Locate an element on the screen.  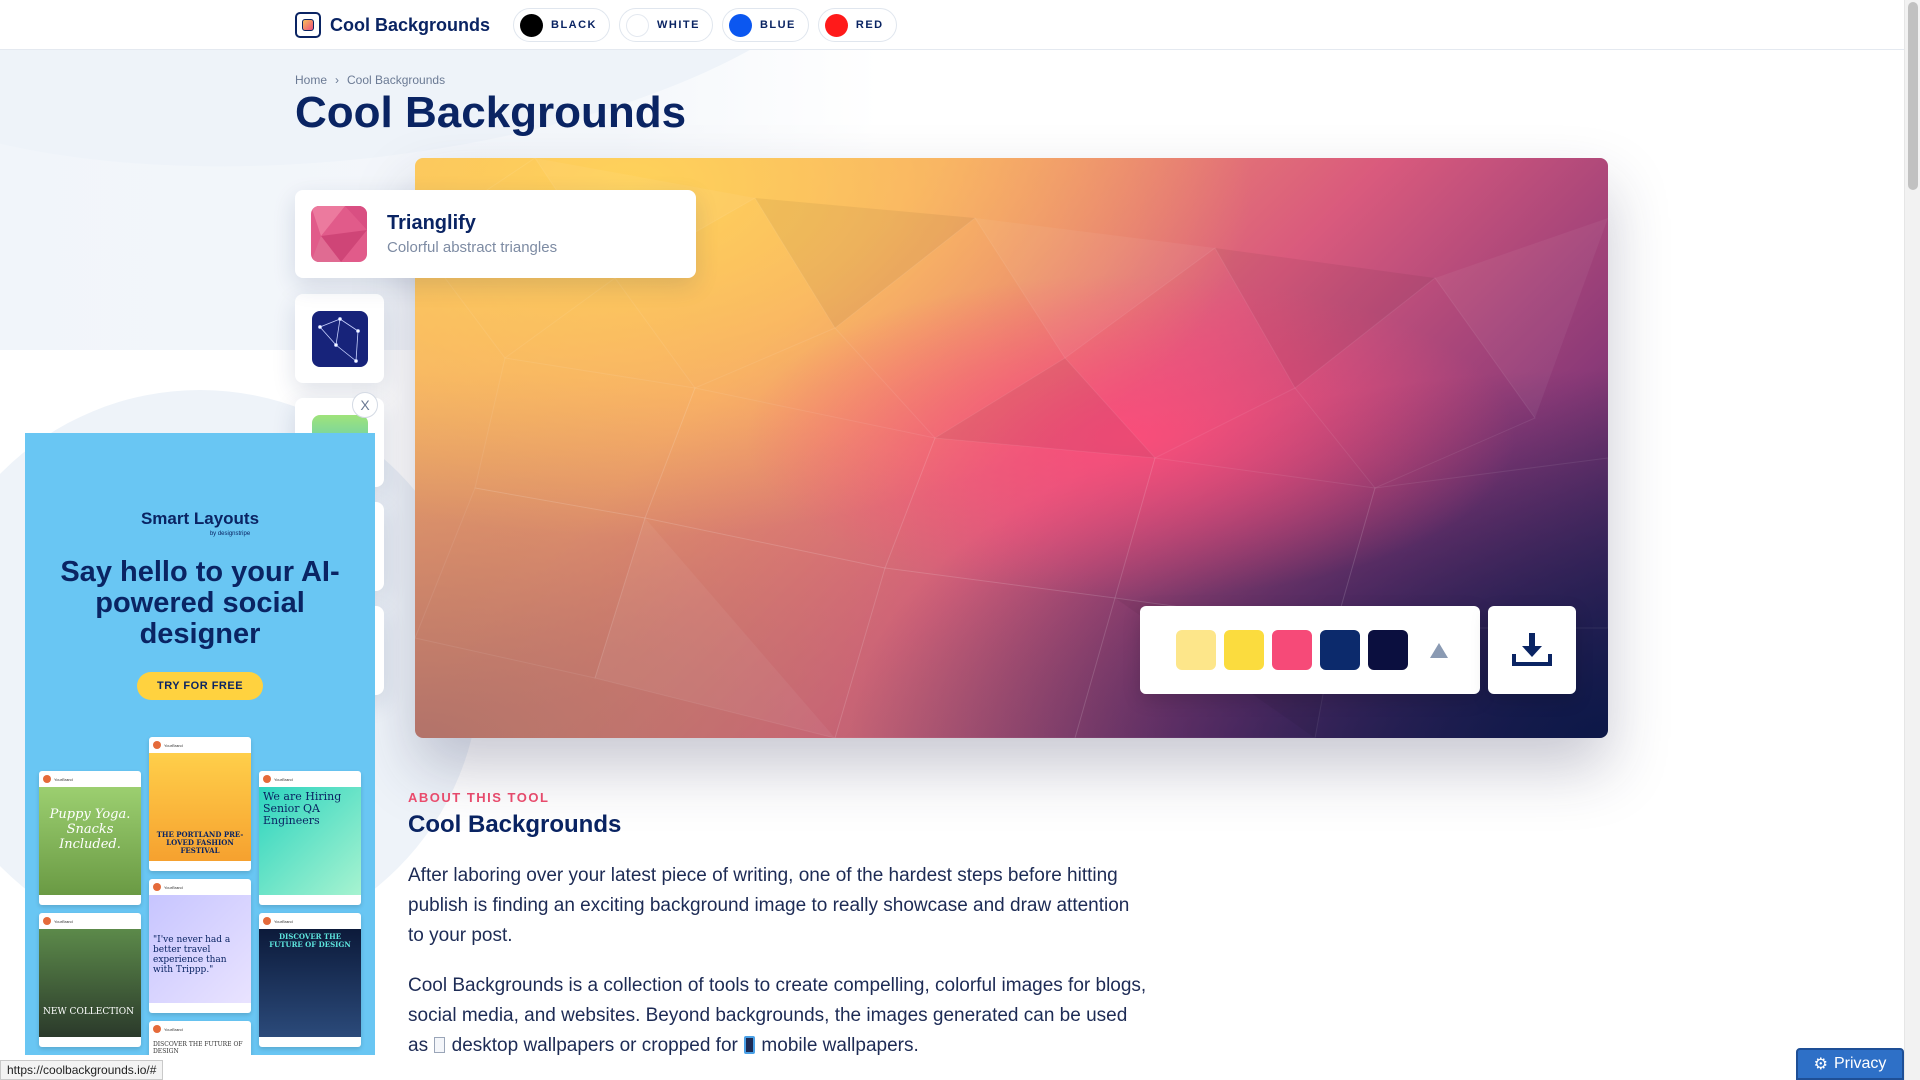
privacy-label: Privacy is located at coordinates (1860, 1063).